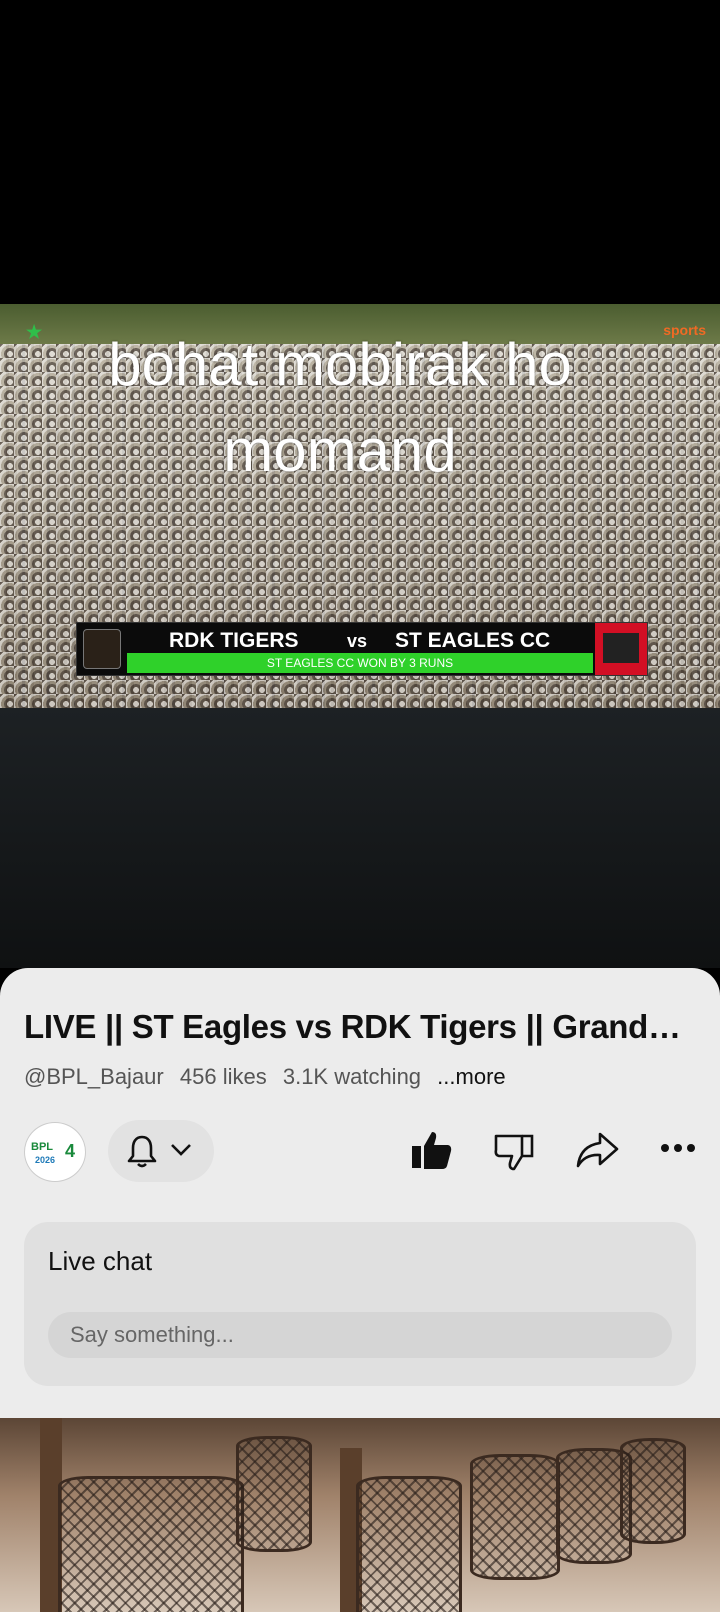 This screenshot has width=720, height=1612. I want to click on likes-count: 456 likes, so click(223, 1076).